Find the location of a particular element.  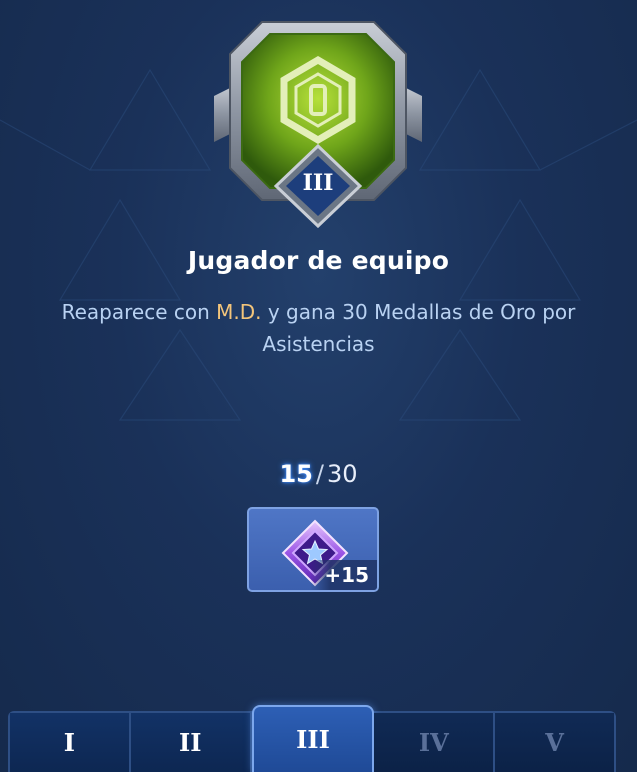

progress-current: 15 is located at coordinates (296, 474).